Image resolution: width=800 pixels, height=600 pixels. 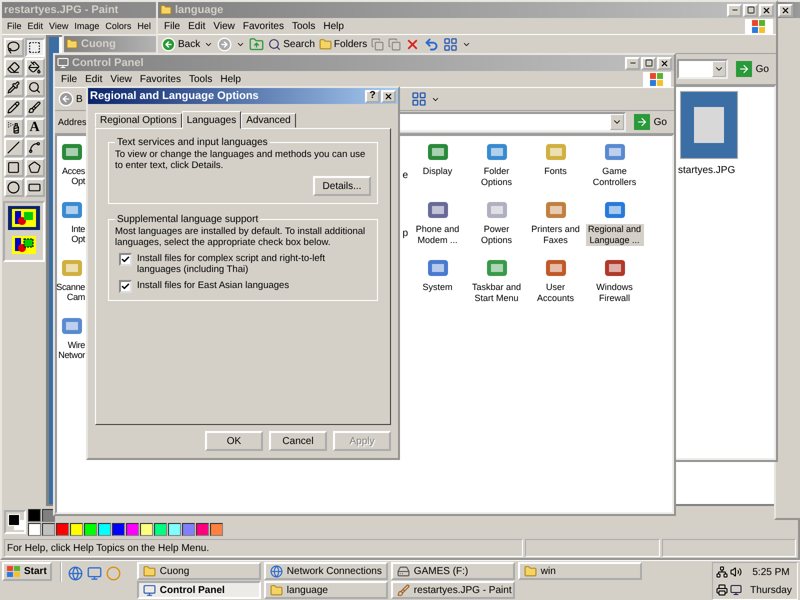 I want to click on taskbar-button: win, so click(x=580, y=571).